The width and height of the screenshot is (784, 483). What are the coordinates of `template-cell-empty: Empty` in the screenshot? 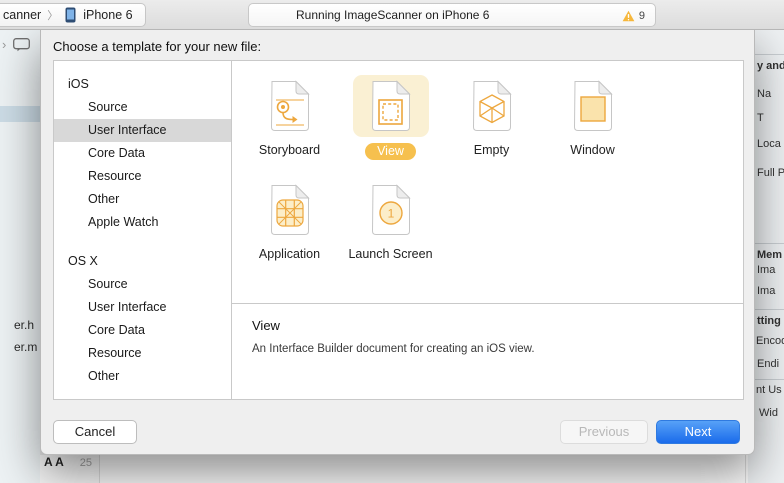 It's located at (491, 119).